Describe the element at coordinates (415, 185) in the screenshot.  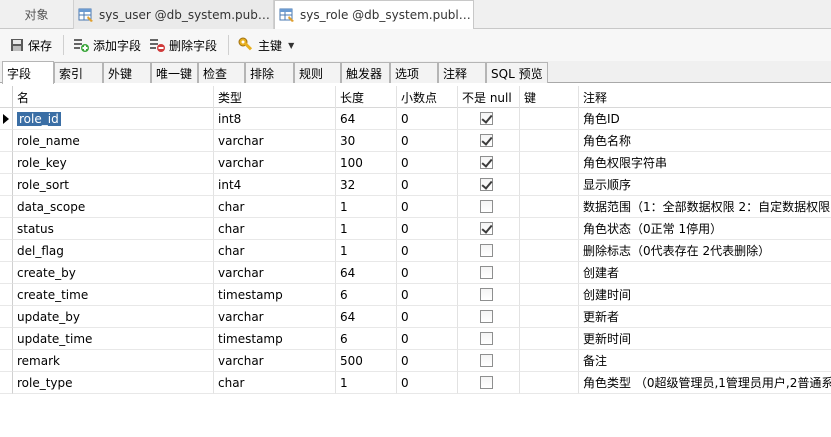
I see `table-row: role_sort int4 32 0 显示顺序` at that location.